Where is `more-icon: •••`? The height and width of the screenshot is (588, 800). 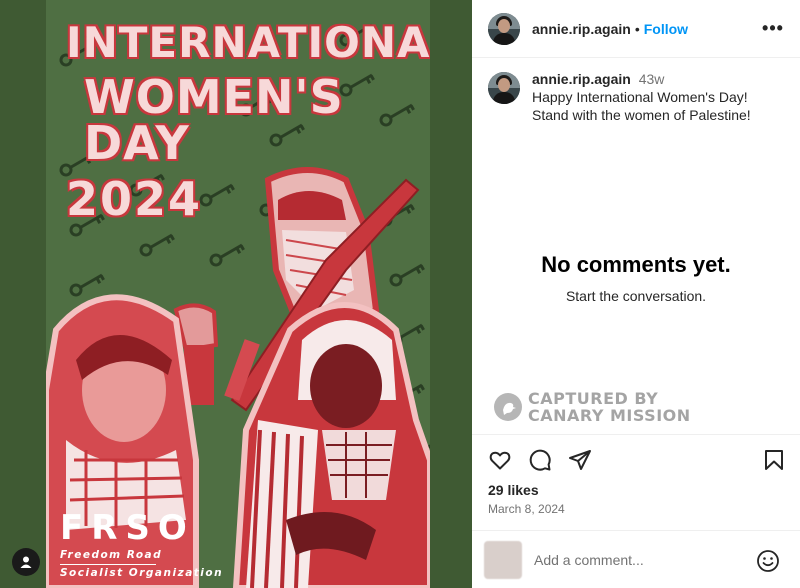
more-icon: ••• is located at coordinates (773, 28).